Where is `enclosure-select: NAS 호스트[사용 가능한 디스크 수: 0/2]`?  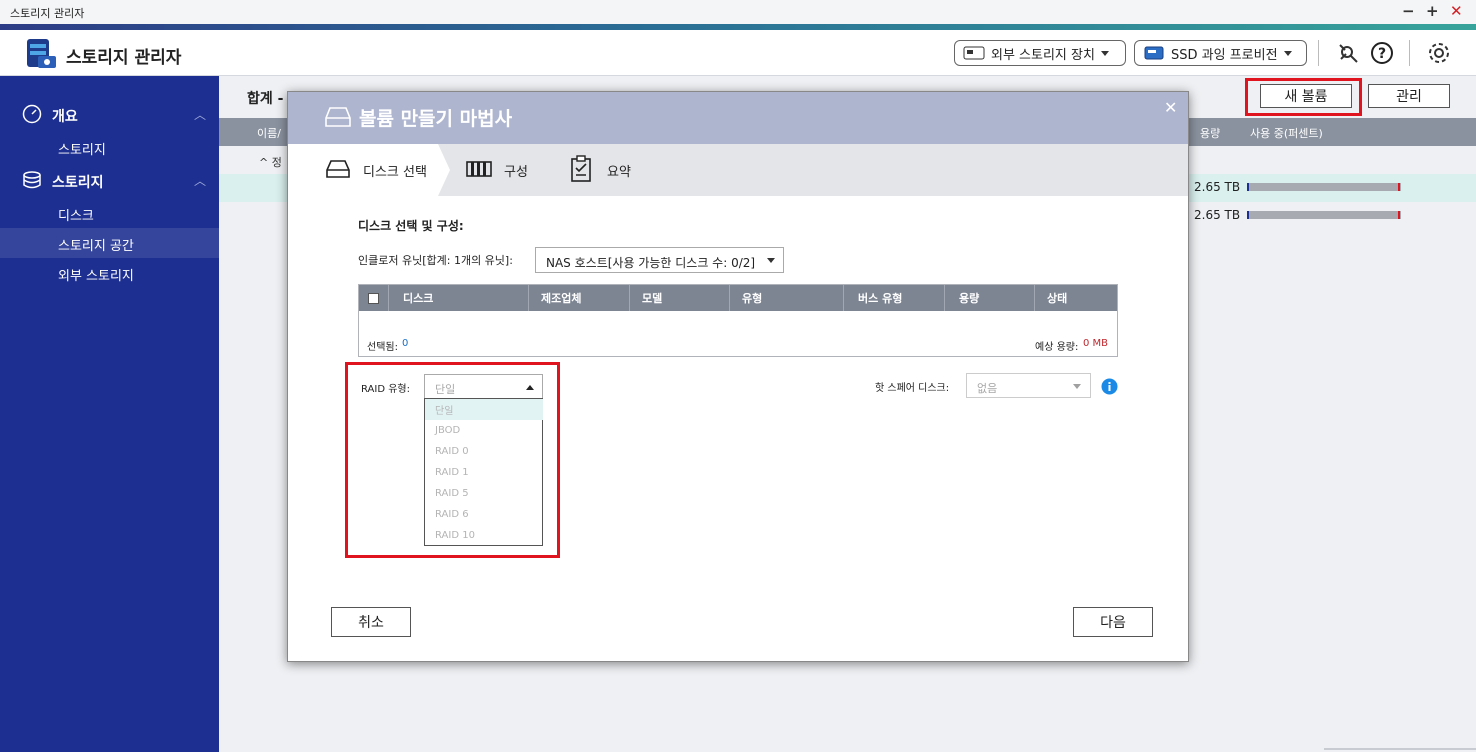
enclosure-select: NAS 호스트[사용 가능한 디스크 수: 0/2] is located at coordinates (659, 260).